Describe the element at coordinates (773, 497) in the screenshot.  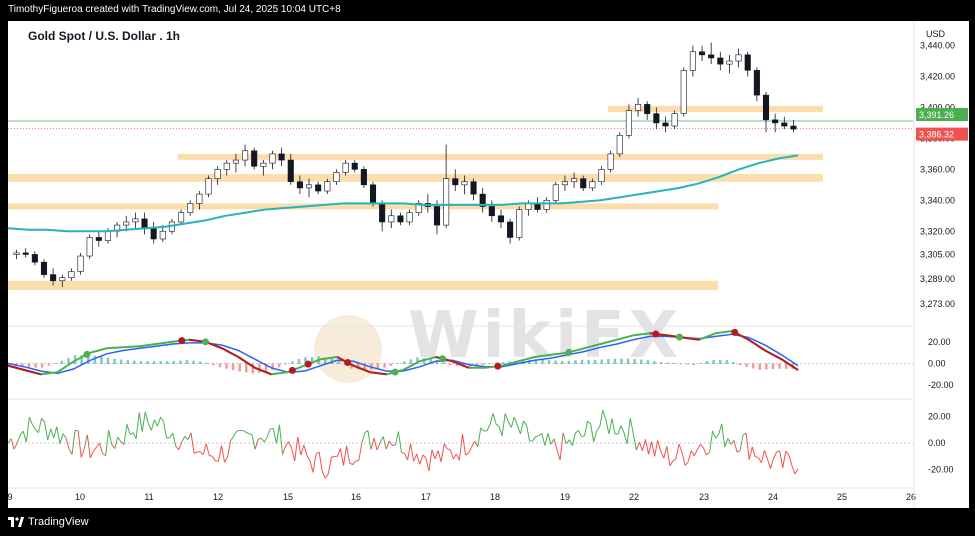
I see `x-tick-label: 24` at that location.